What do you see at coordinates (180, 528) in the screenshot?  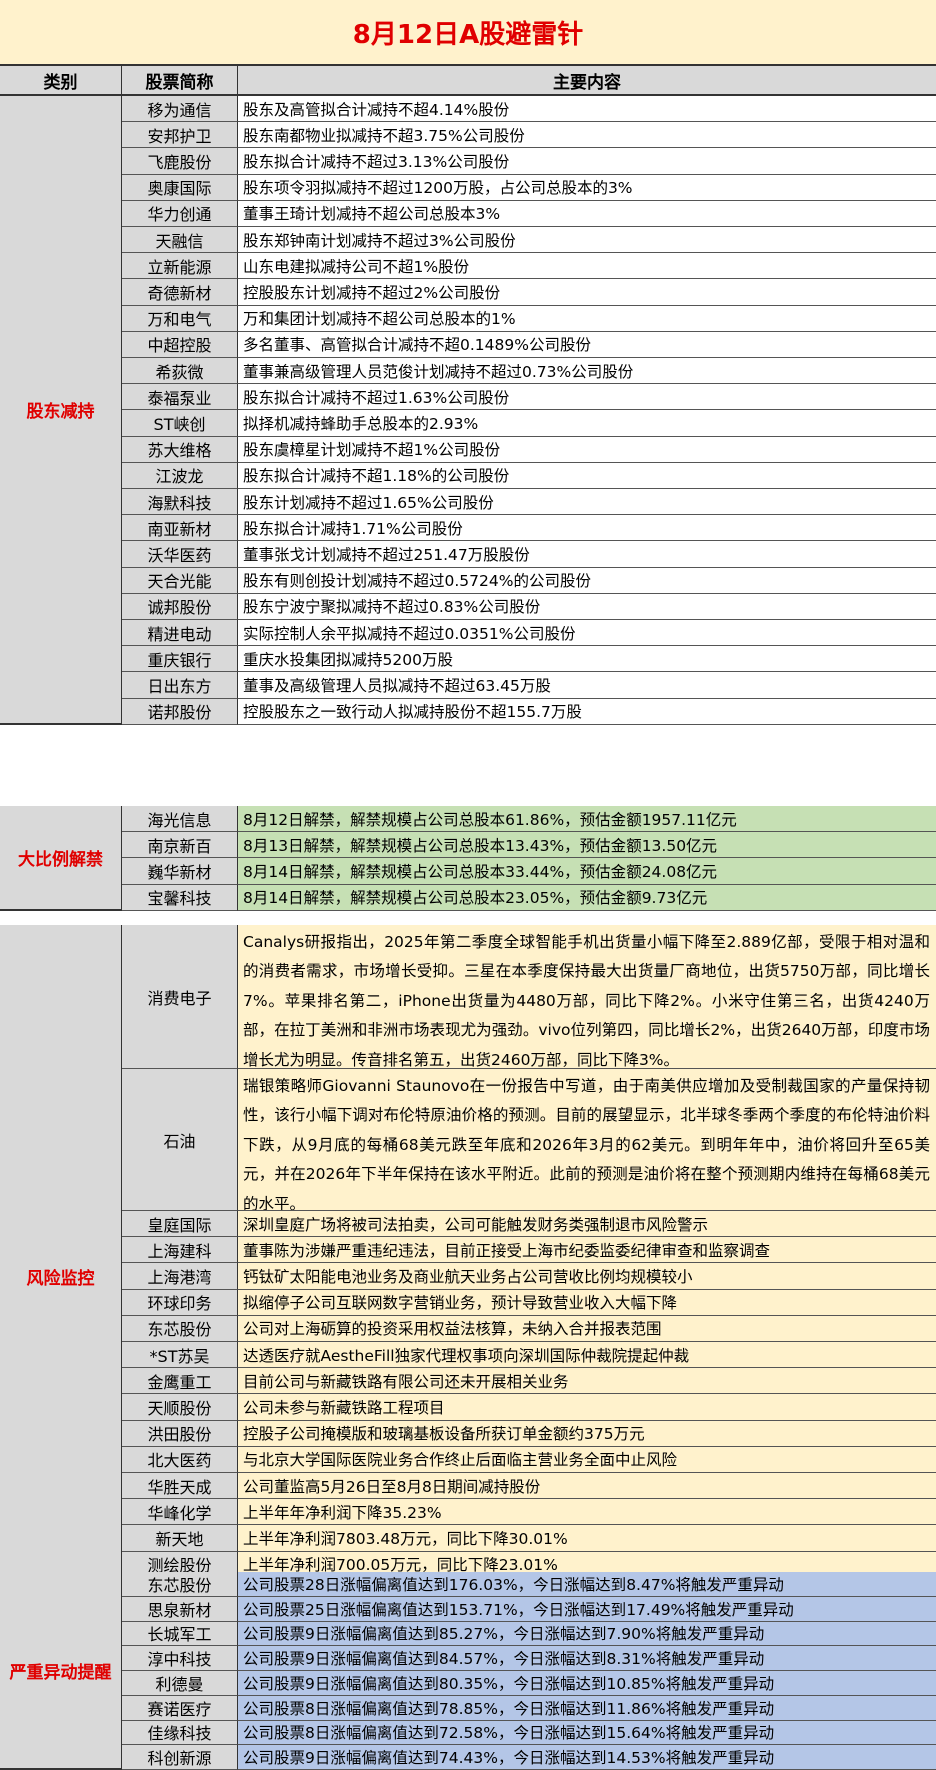 I see `stock-name-cell: 南亚新材` at bounding box center [180, 528].